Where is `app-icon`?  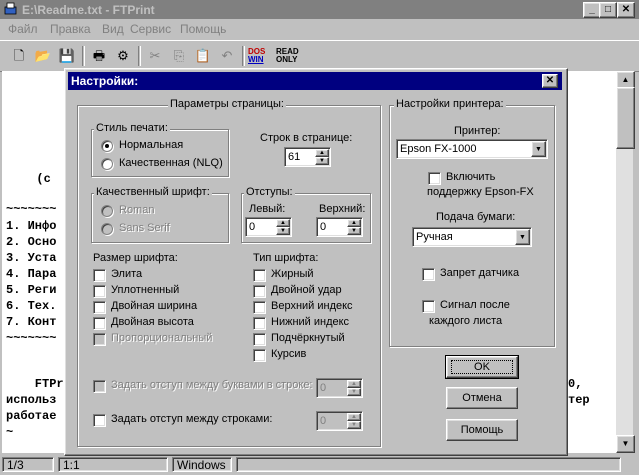 app-icon is located at coordinates (10, 8).